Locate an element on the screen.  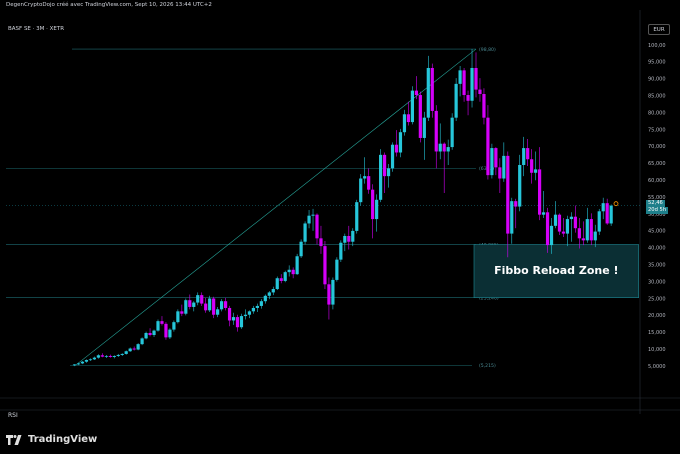
tradingview-logo-icon is located at coordinates (14, 439).